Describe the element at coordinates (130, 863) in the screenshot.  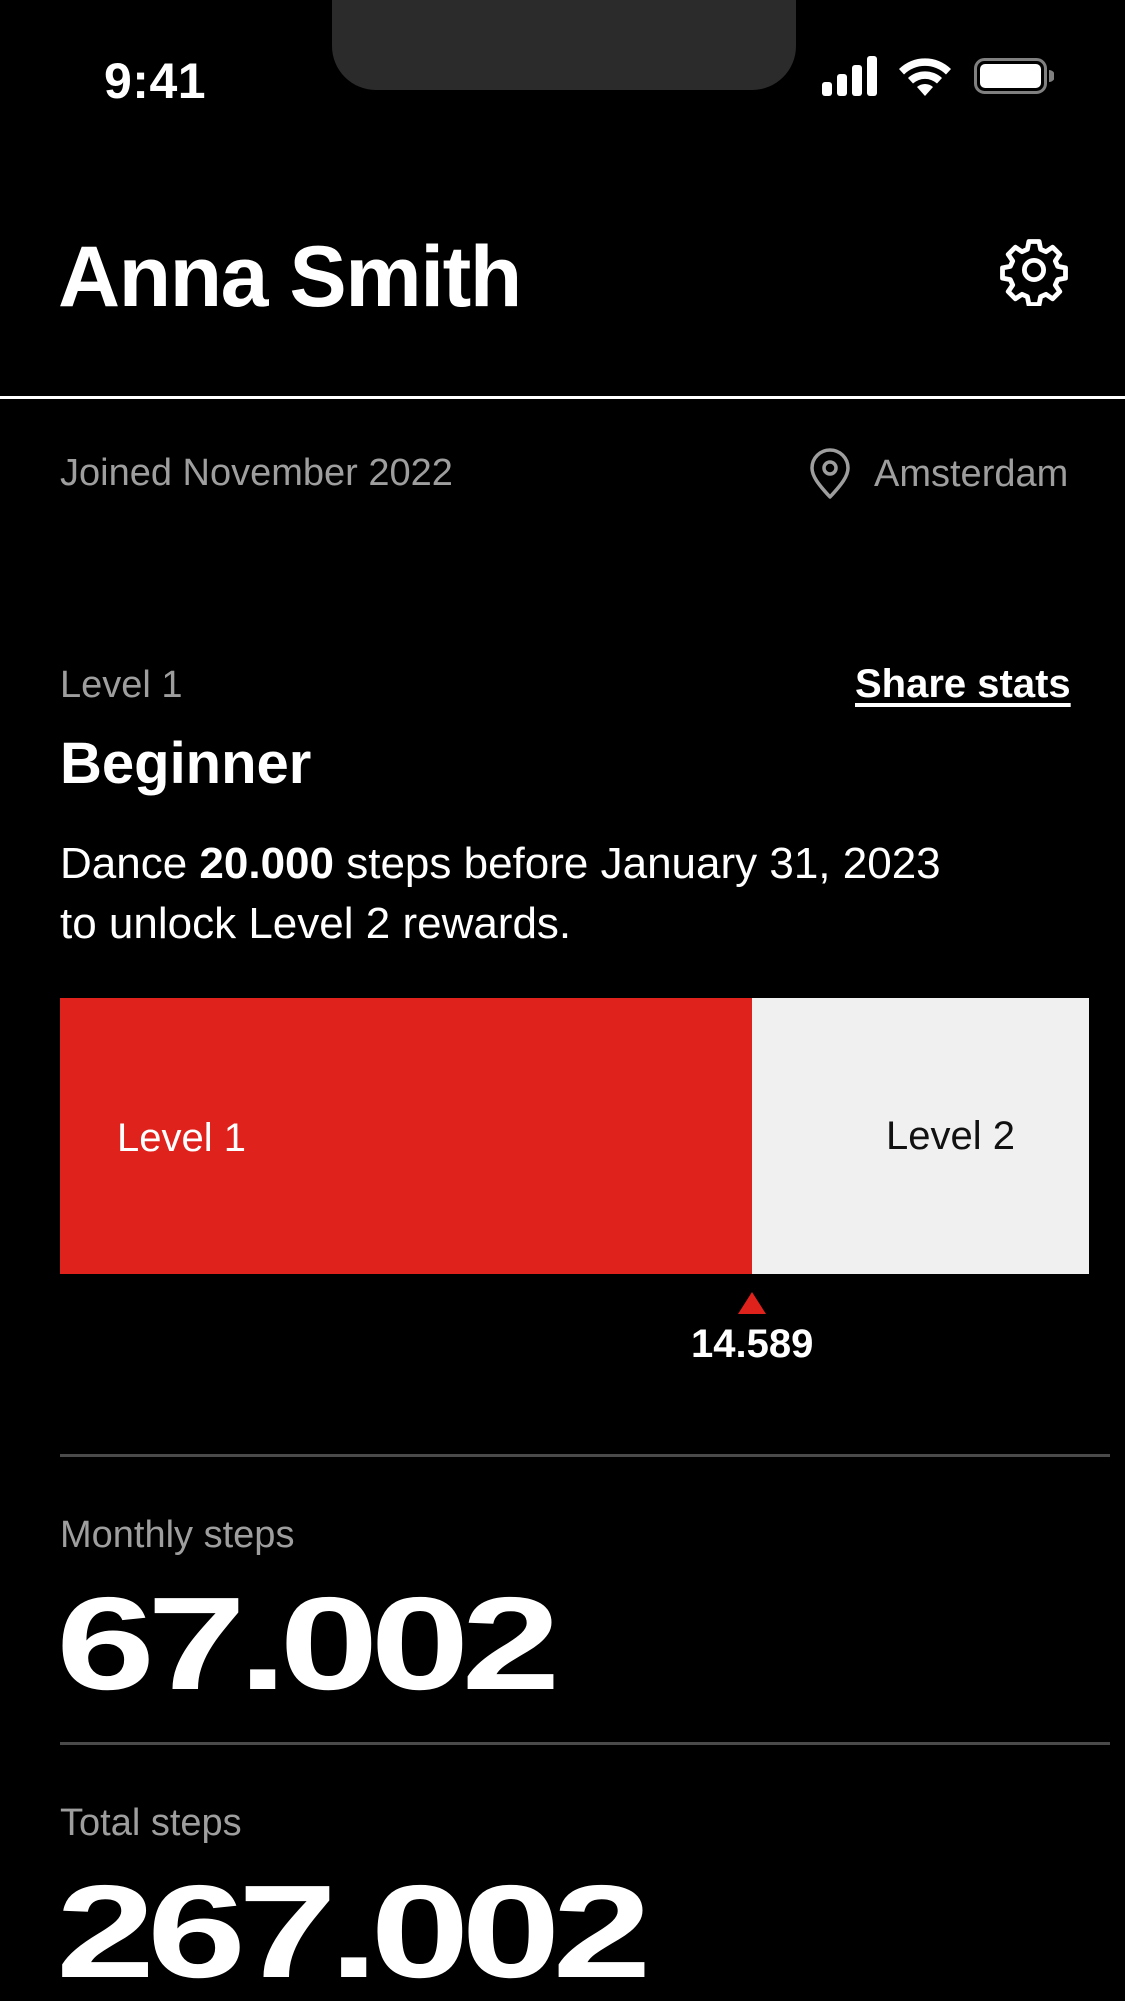
I see `description-text-start: Dance` at that location.